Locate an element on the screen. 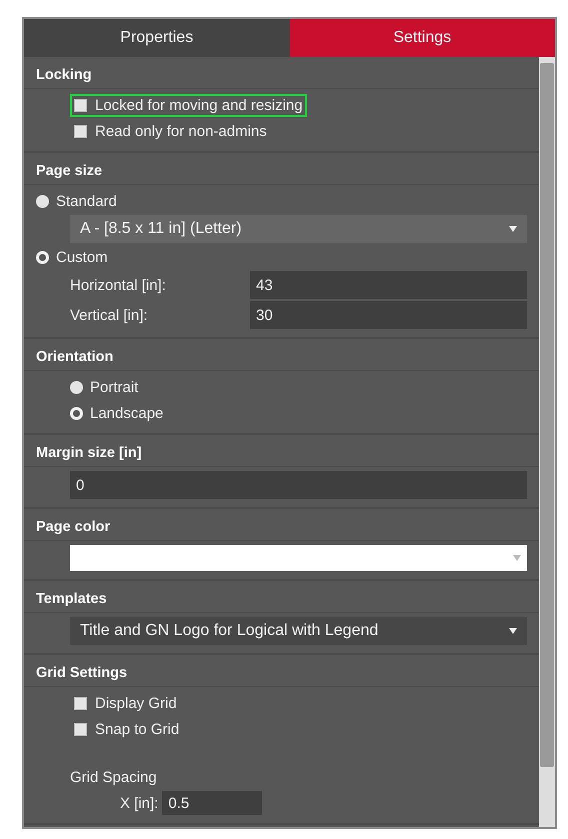 This screenshot has width=568, height=839. radio-label: Standard is located at coordinates (86, 201).